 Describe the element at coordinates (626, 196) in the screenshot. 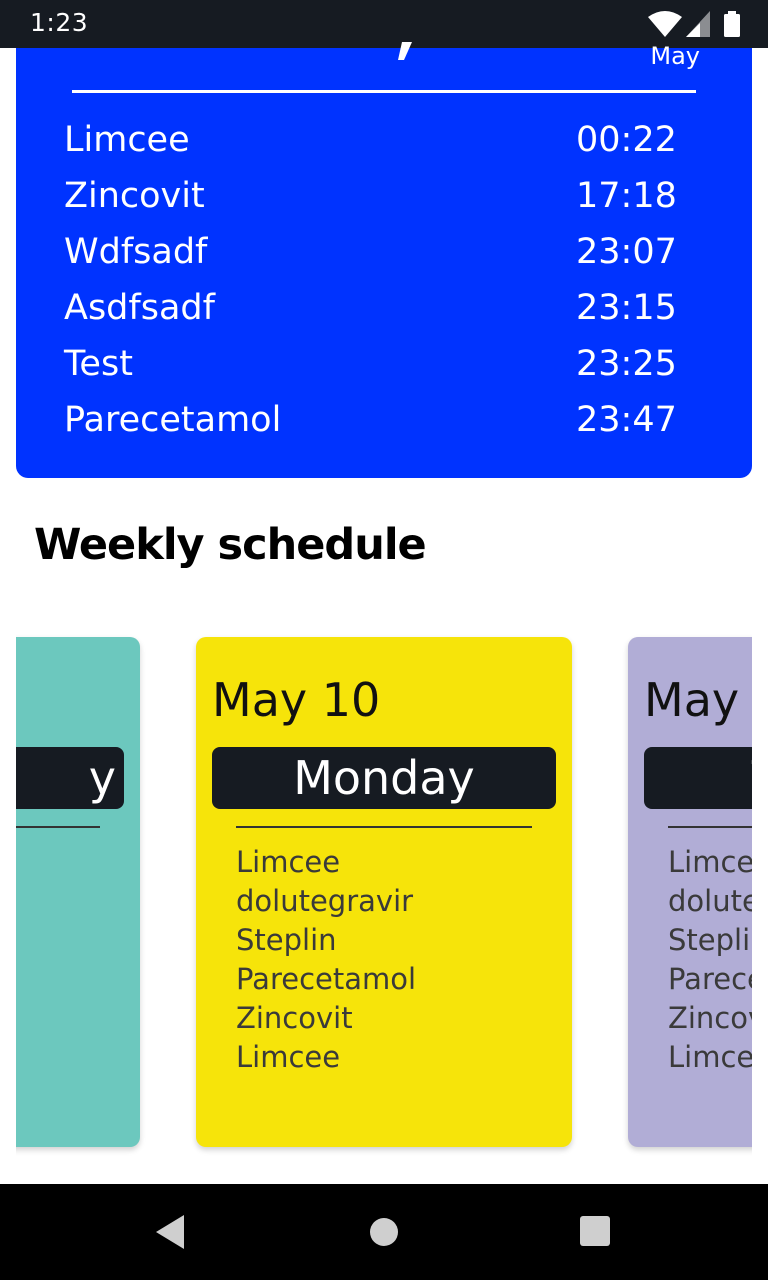

I see `medication-time: 17:18` at that location.